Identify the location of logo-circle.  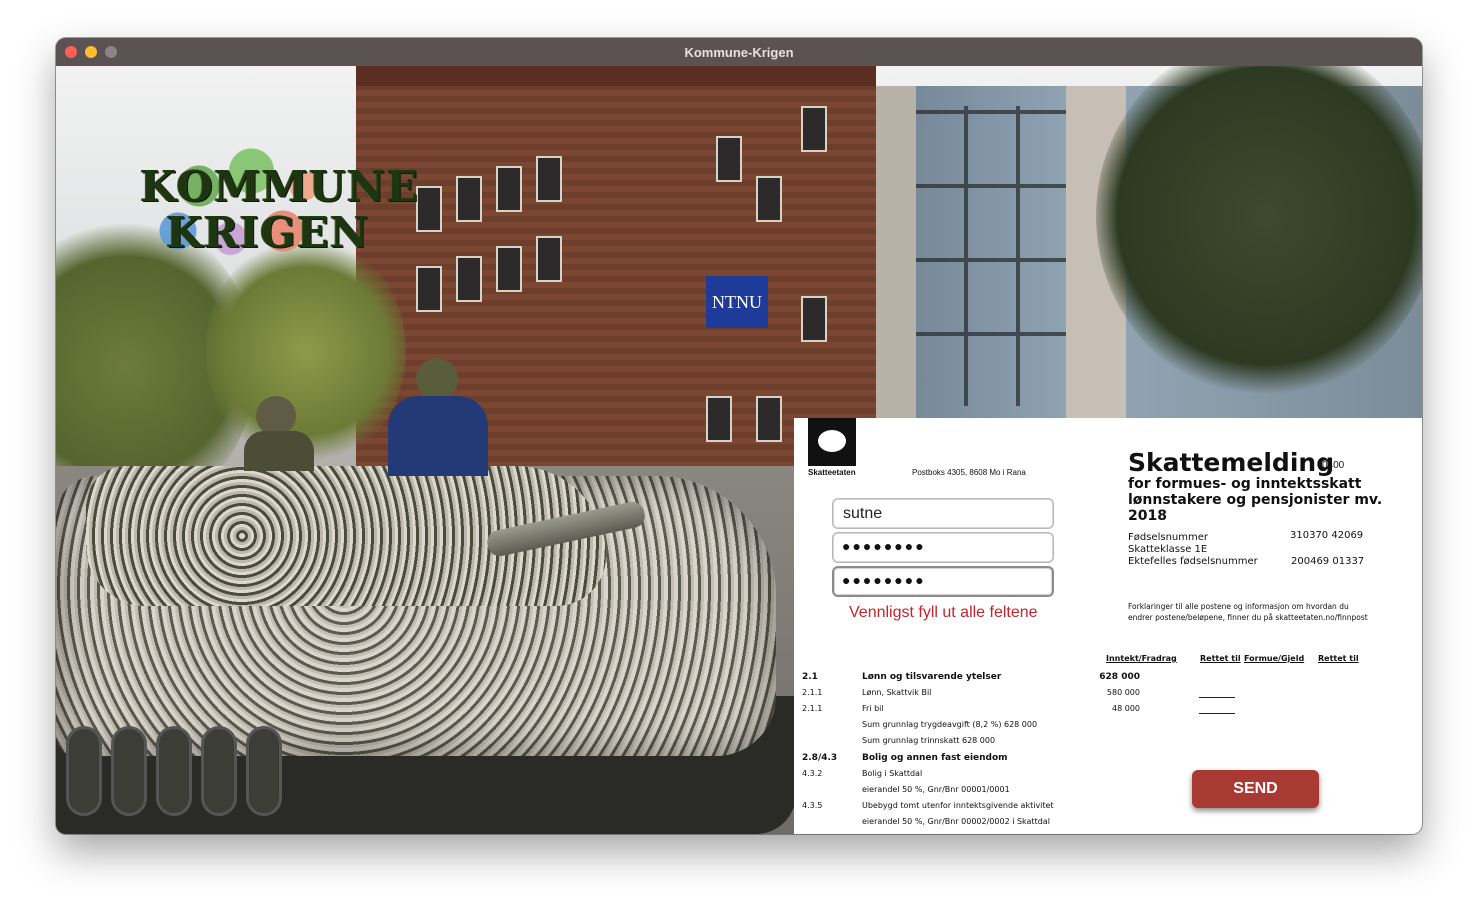
(832, 441).